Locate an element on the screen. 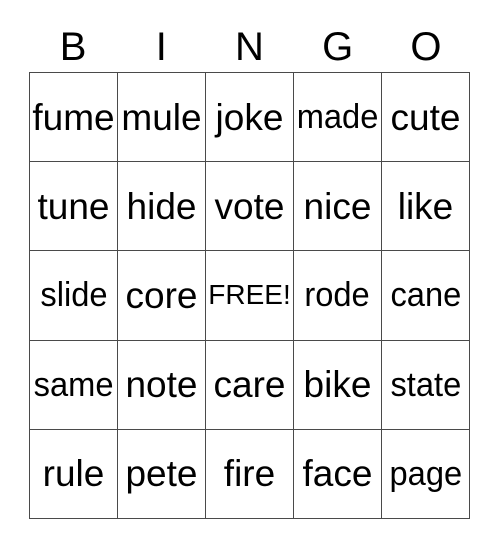 The height and width of the screenshot is (544, 500). bingo-cell: fire is located at coordinates (250, 474).